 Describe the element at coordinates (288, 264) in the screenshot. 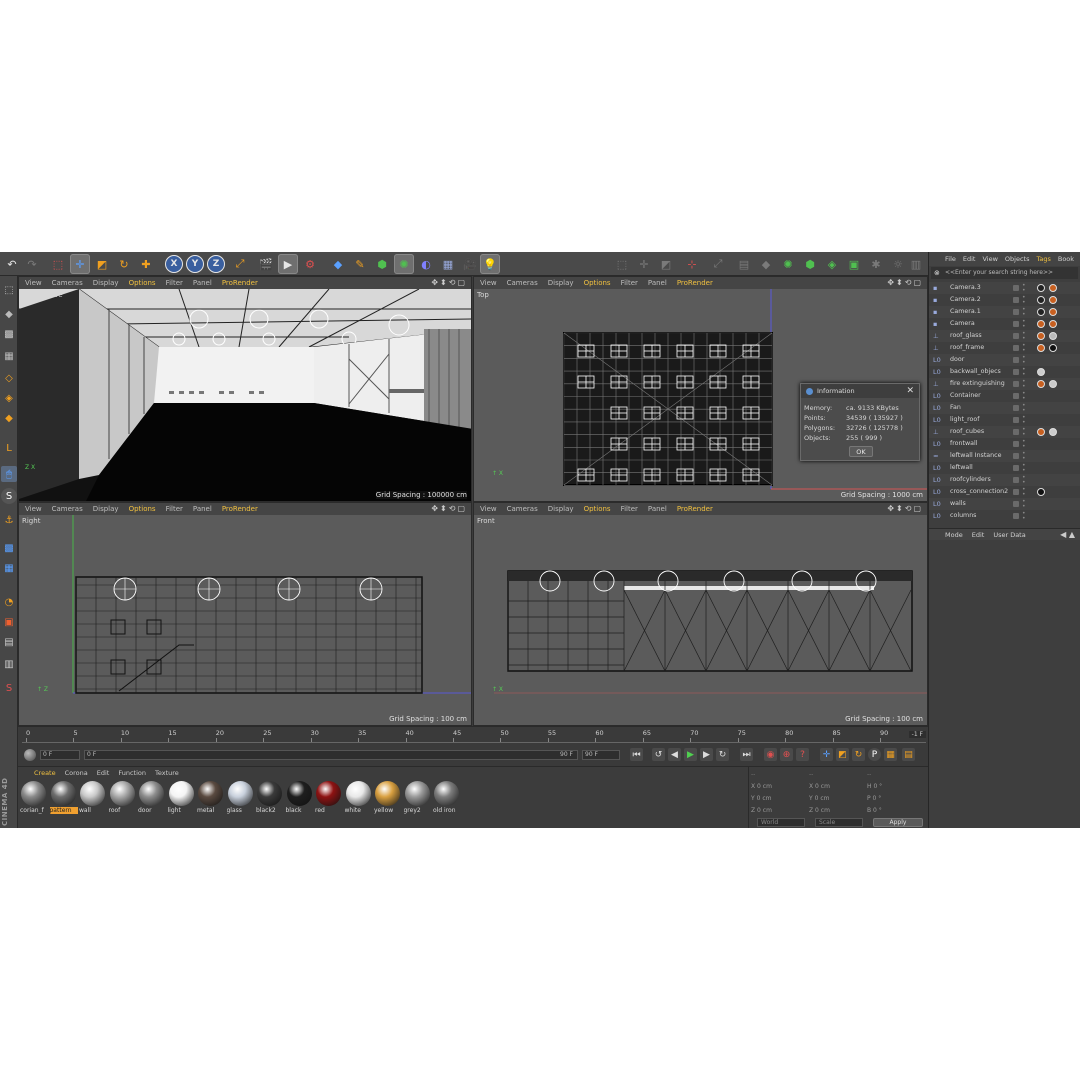

I see `render-picture-viewer-icon: ▶` at that location.